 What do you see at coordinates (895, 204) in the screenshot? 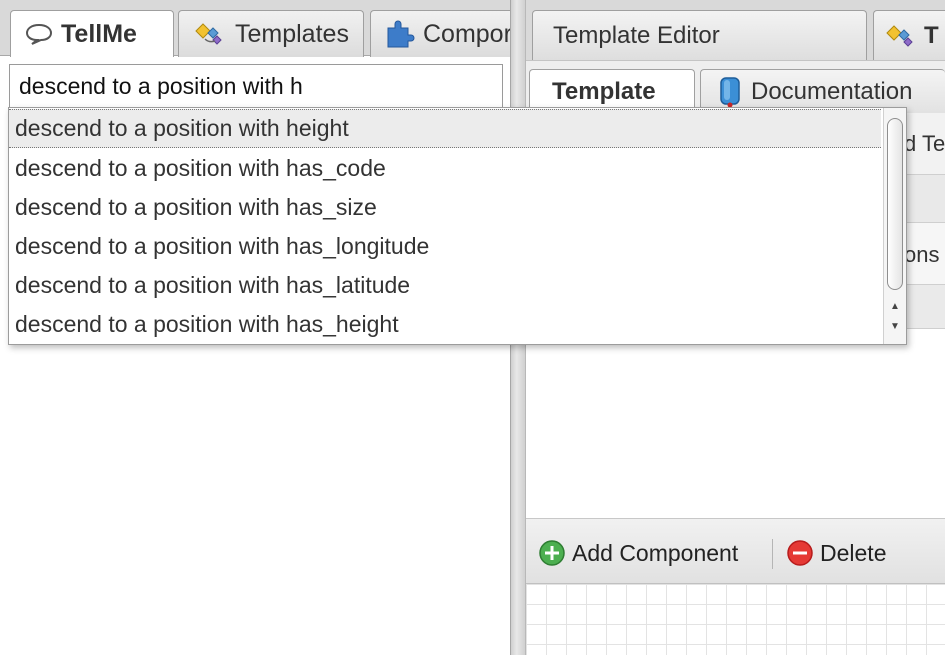
I see `scrollbar-thumb` at bounding box center [895, 204].